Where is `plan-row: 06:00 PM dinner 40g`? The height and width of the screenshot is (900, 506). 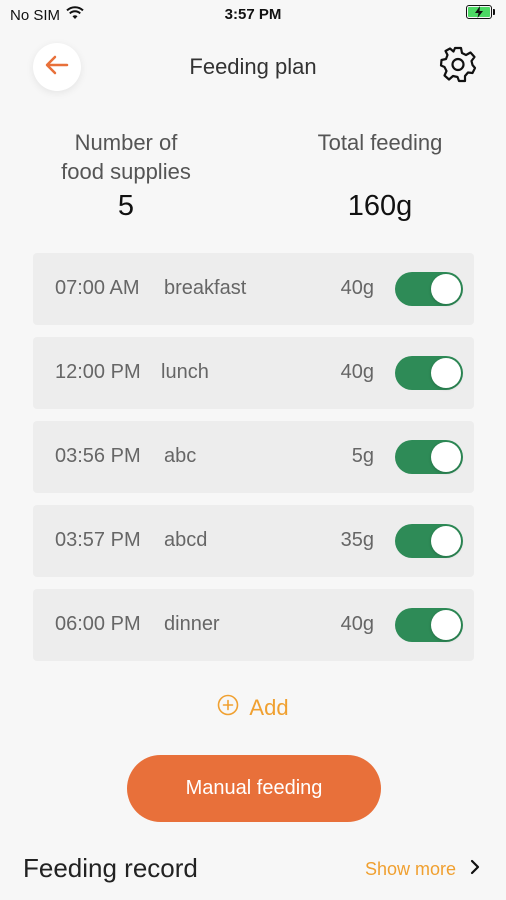
plan-row: 06:00 PM dinner 40g is located at coordinates (253, 625).